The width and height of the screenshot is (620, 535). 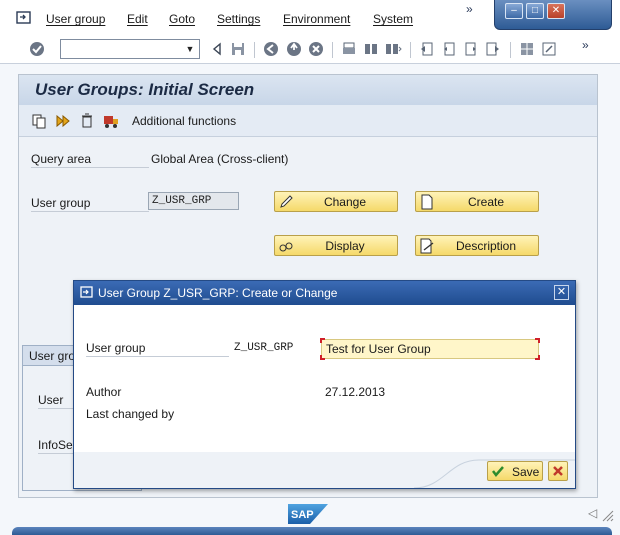 I want to click on group-box-infoset-label: InfoSe, so click(x=55, y=445).